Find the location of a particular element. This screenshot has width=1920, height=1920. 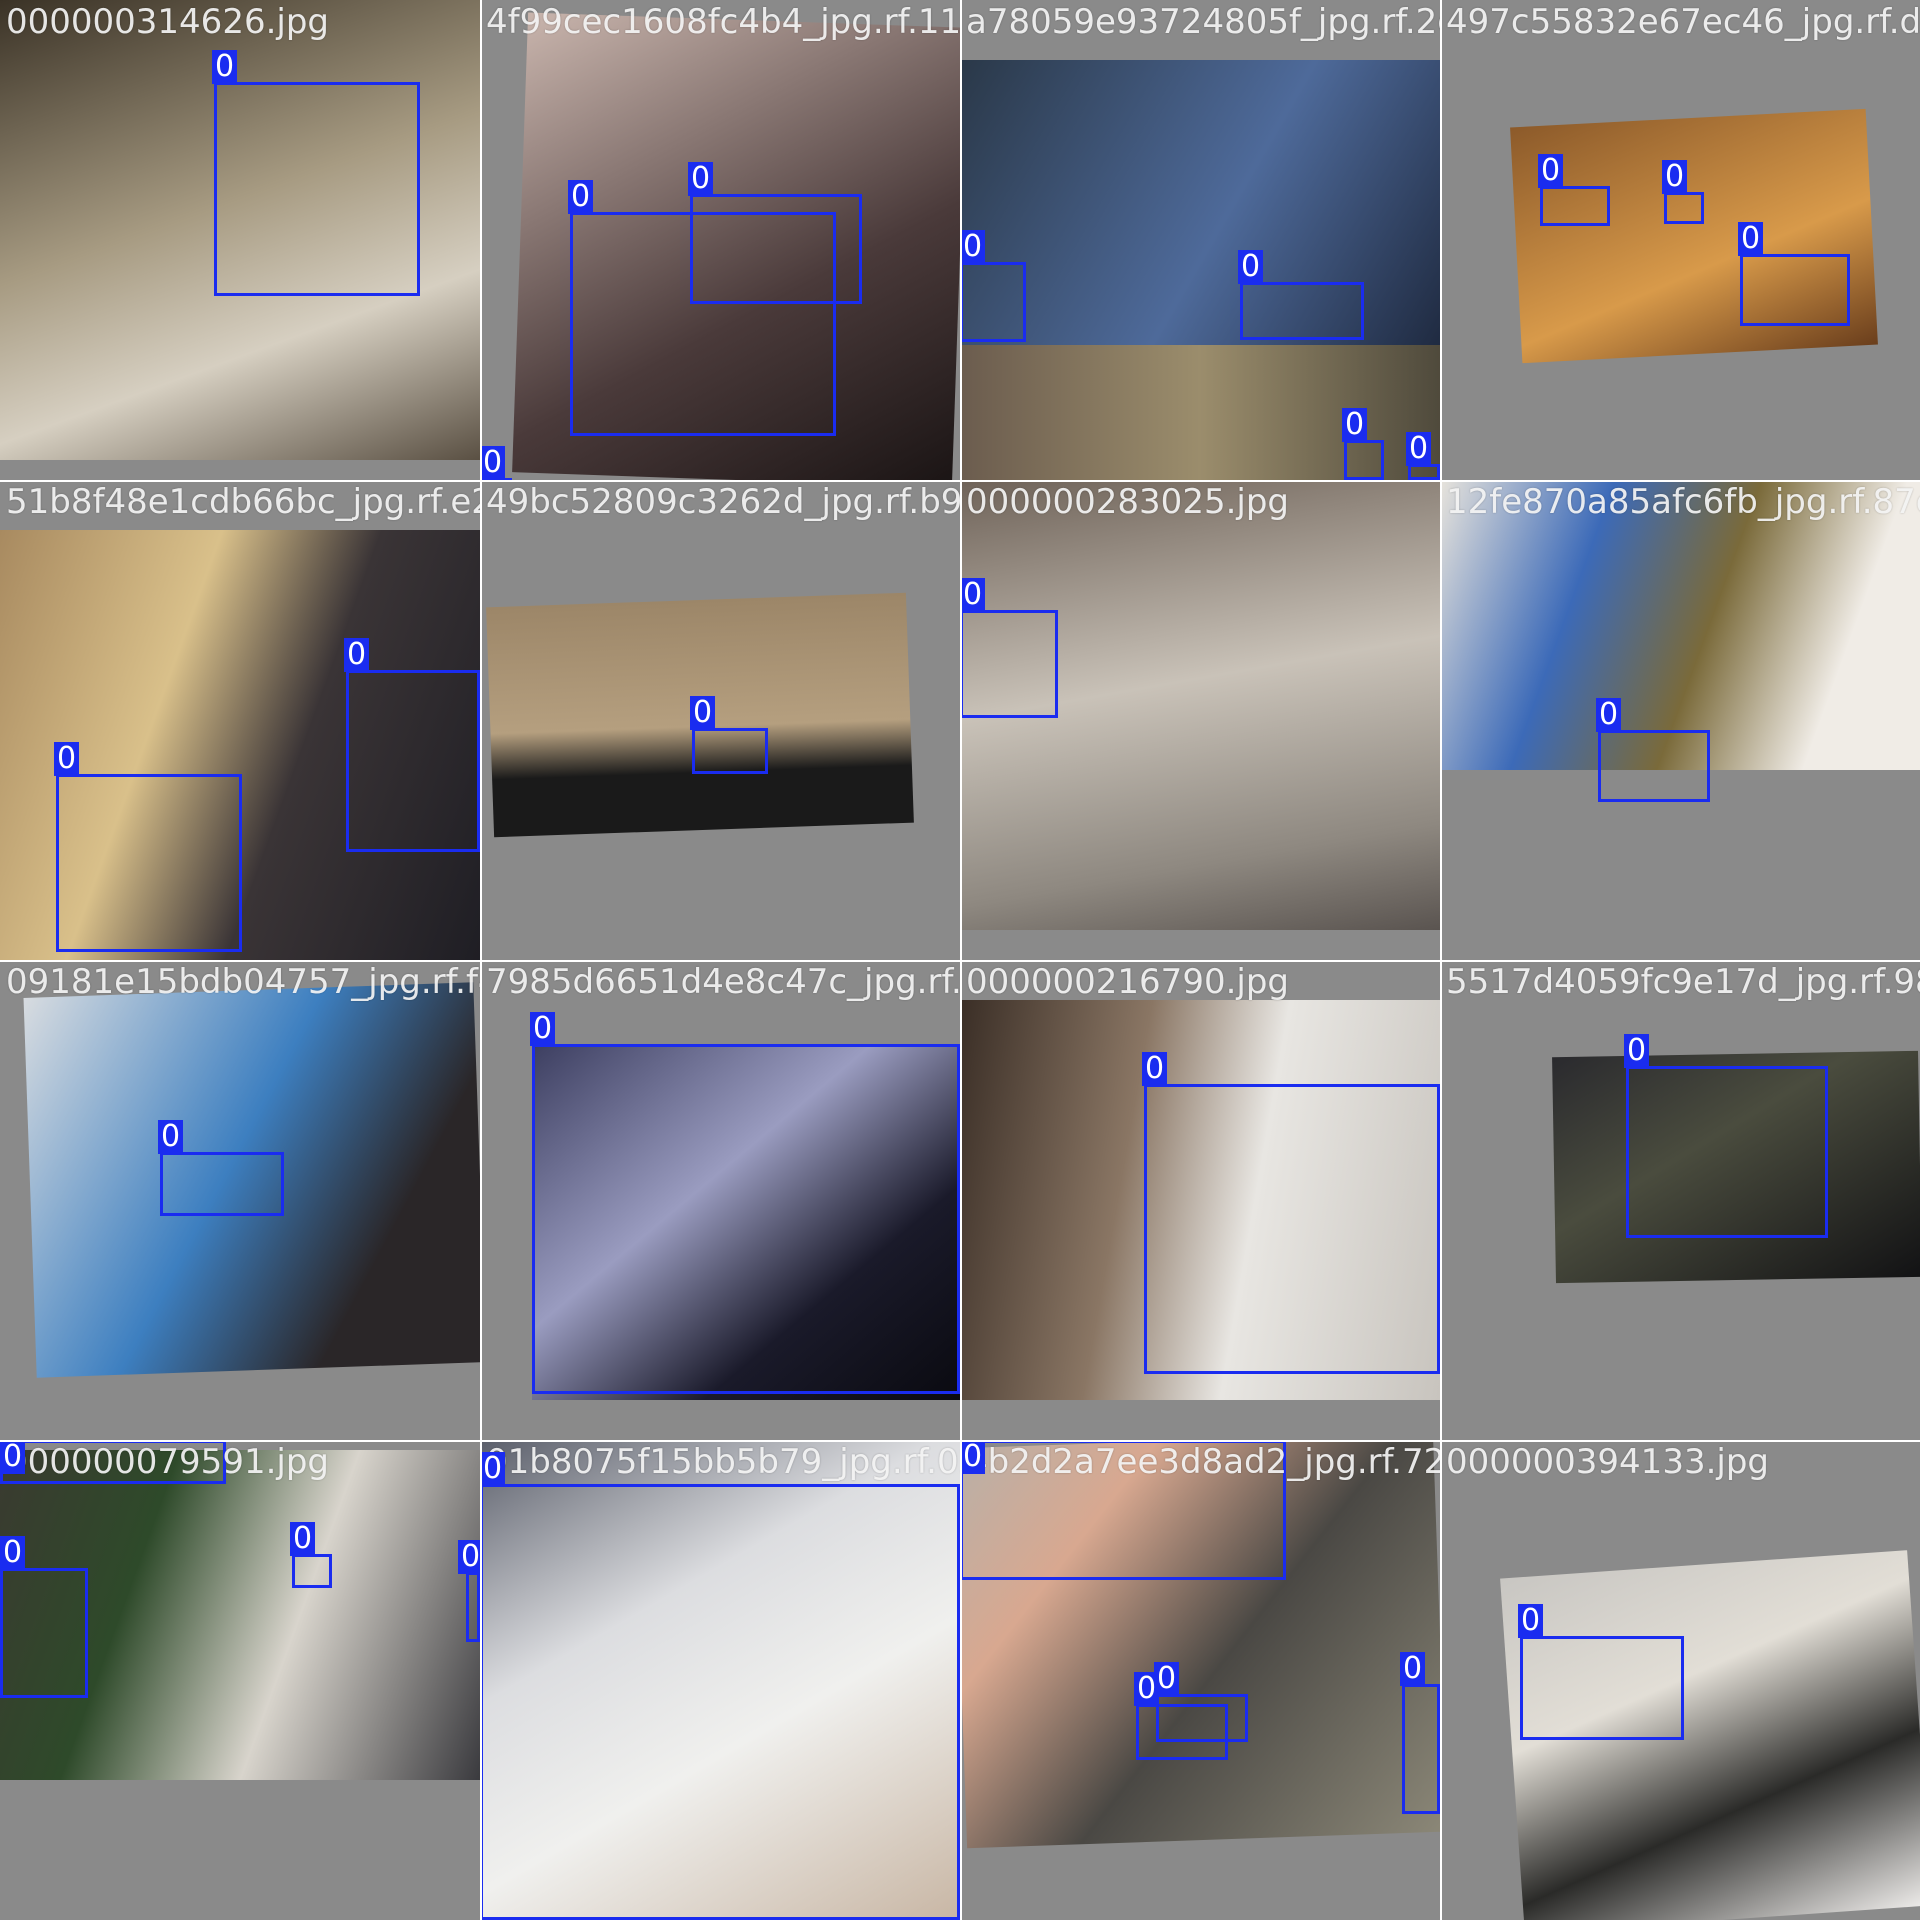

tile: 09181e15bdb04757_jpg.rf.f4... 0 is located at coordinates (240, 1200).